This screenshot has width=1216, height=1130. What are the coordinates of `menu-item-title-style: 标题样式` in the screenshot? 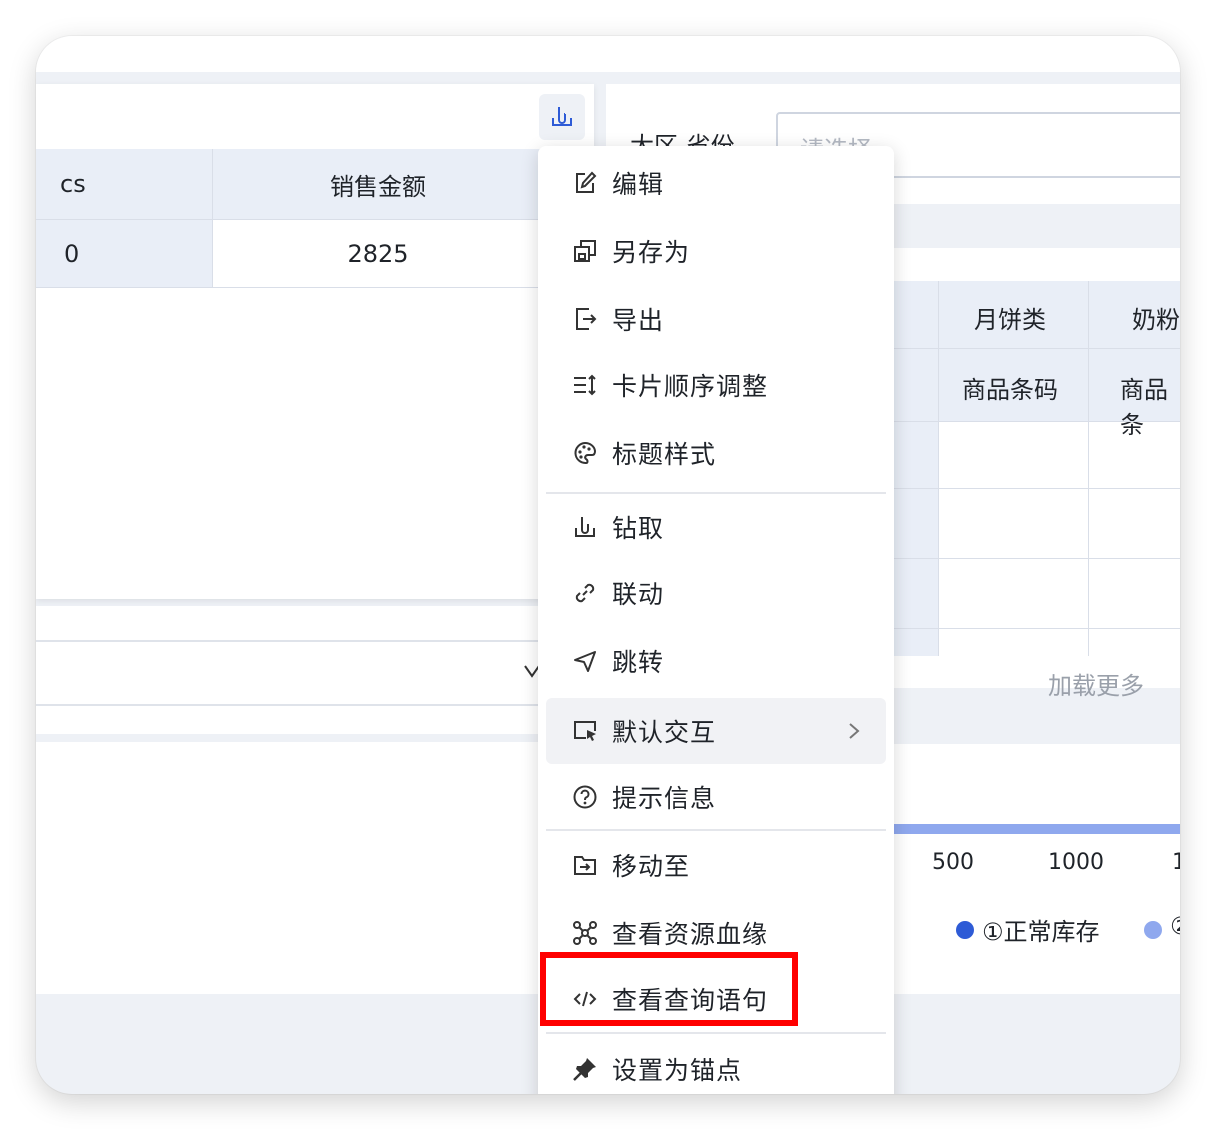 It's located at (716, 453).